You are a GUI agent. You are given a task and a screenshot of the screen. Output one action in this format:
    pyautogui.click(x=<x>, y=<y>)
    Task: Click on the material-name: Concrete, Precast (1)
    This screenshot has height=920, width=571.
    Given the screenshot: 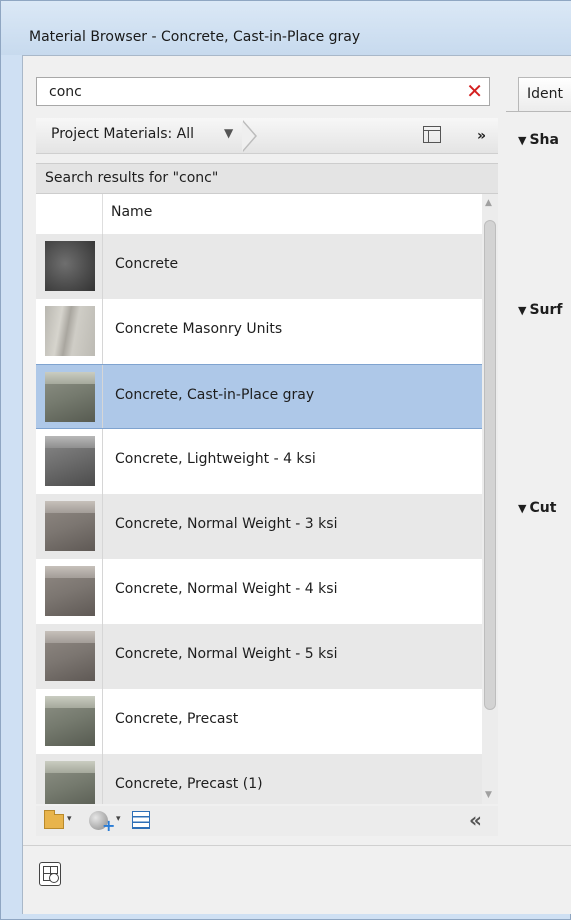 What is the action you would take?
    pyautogui.click(x=189, y=784)
    